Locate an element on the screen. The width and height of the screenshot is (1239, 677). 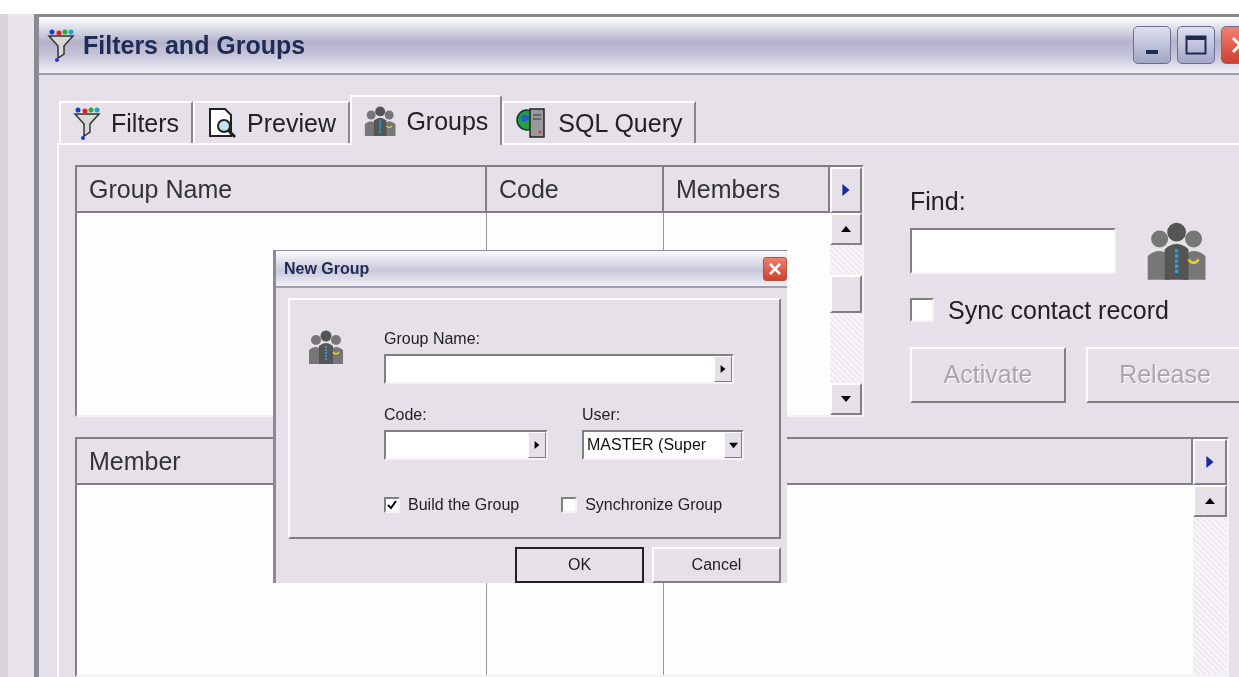
scroll-down-button is located at coordinates (846, 399).